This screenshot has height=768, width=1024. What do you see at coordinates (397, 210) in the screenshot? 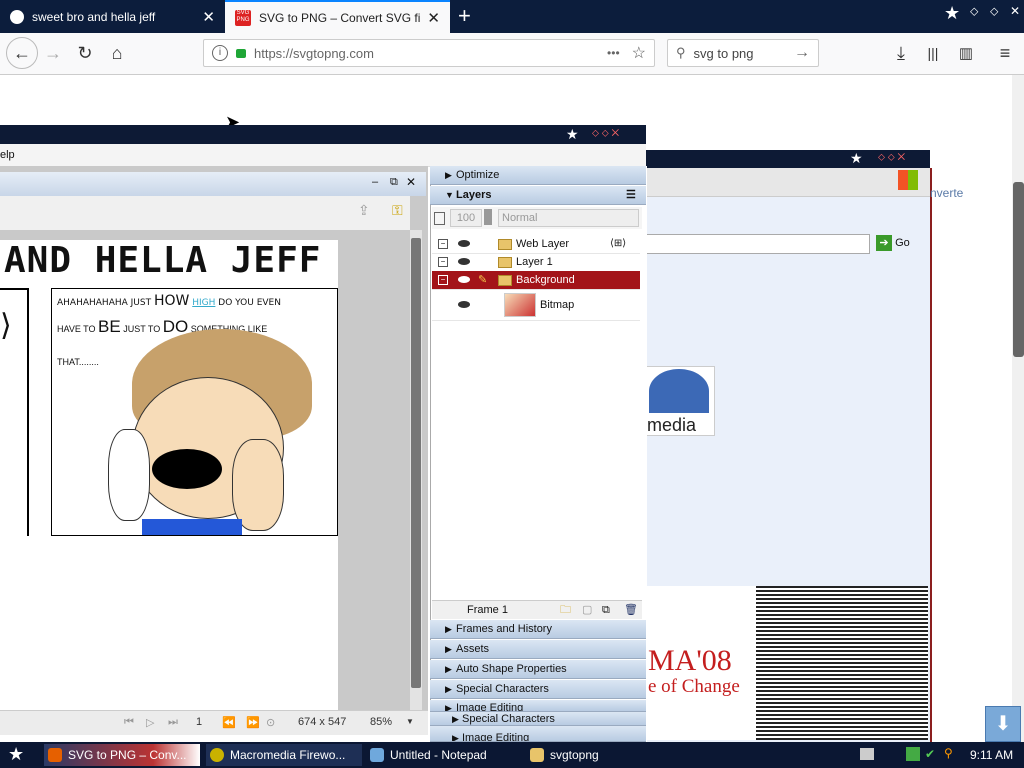
I see `key-icon: ⚿` at bounding box center [397, 210].